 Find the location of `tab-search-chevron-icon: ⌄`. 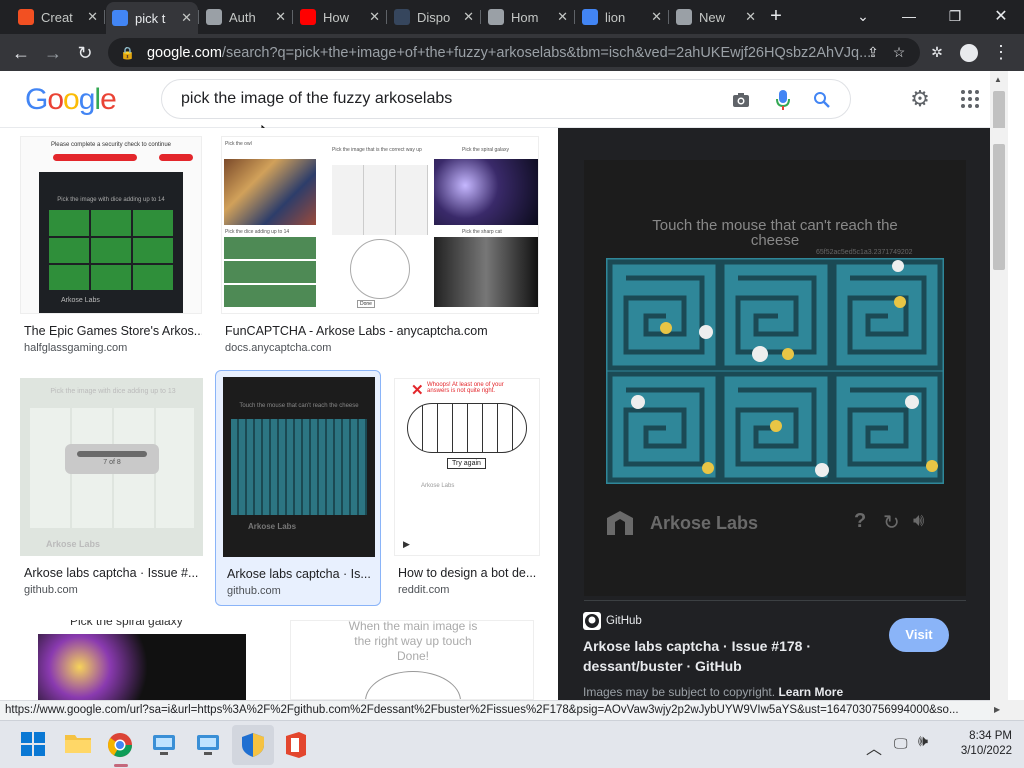

tab-search-chevron-icon: ⌄ is located at coordinates (863, 16).